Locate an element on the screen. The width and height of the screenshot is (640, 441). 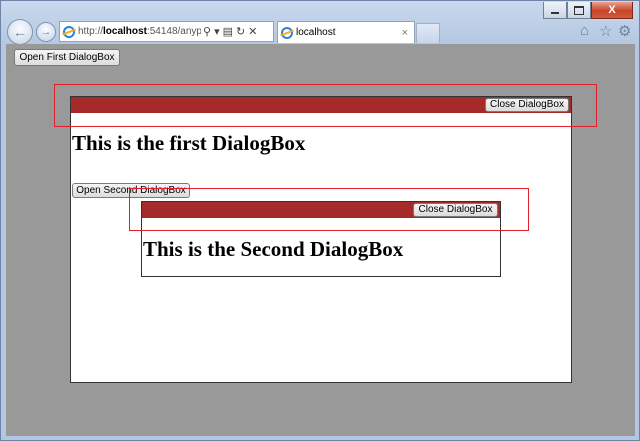
dropdown-icon: ▾ is located at coordinates (217, 31).